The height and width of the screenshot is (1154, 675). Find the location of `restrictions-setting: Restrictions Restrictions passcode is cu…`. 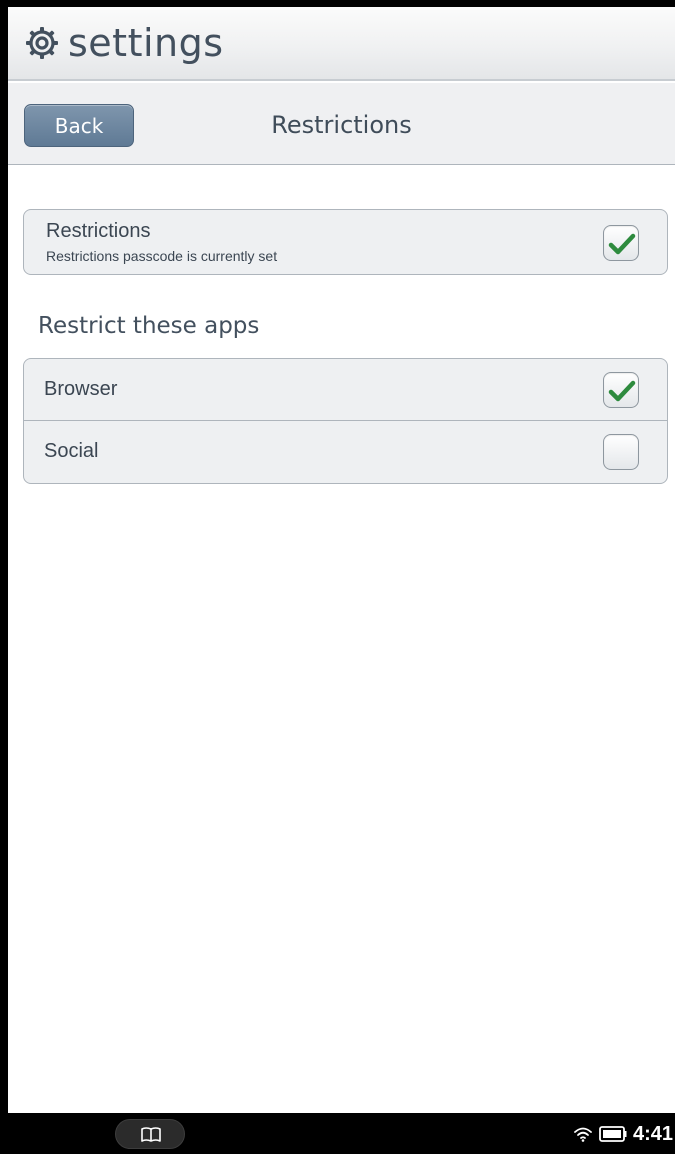

restrictions-setting: Restrictions Restrictions passcode is cu… is located at coordinates (345, 242).